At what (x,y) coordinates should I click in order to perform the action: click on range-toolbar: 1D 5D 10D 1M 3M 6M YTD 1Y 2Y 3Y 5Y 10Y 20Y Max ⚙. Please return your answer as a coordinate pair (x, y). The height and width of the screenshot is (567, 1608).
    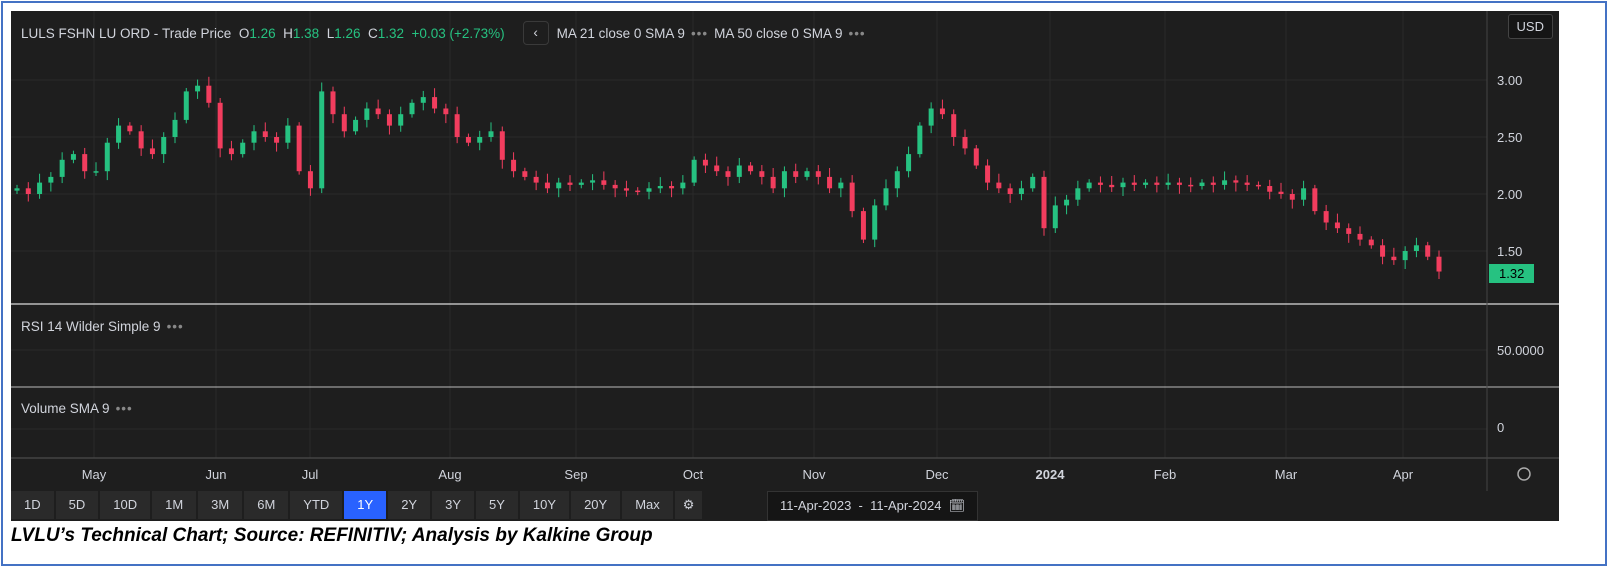
    Looking at the image, I should click on (357, 505).